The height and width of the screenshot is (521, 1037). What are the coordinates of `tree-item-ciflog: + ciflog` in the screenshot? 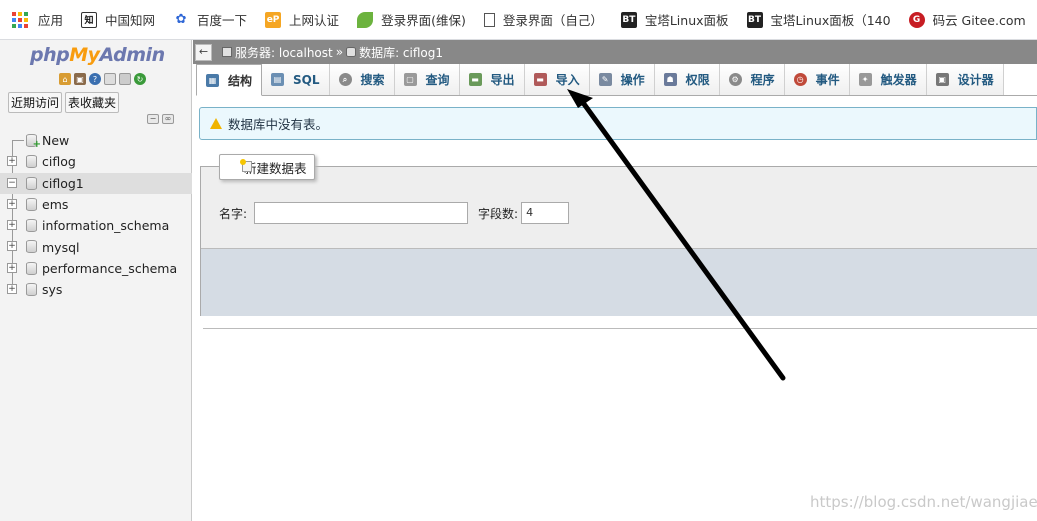 It's located at (96, 161).